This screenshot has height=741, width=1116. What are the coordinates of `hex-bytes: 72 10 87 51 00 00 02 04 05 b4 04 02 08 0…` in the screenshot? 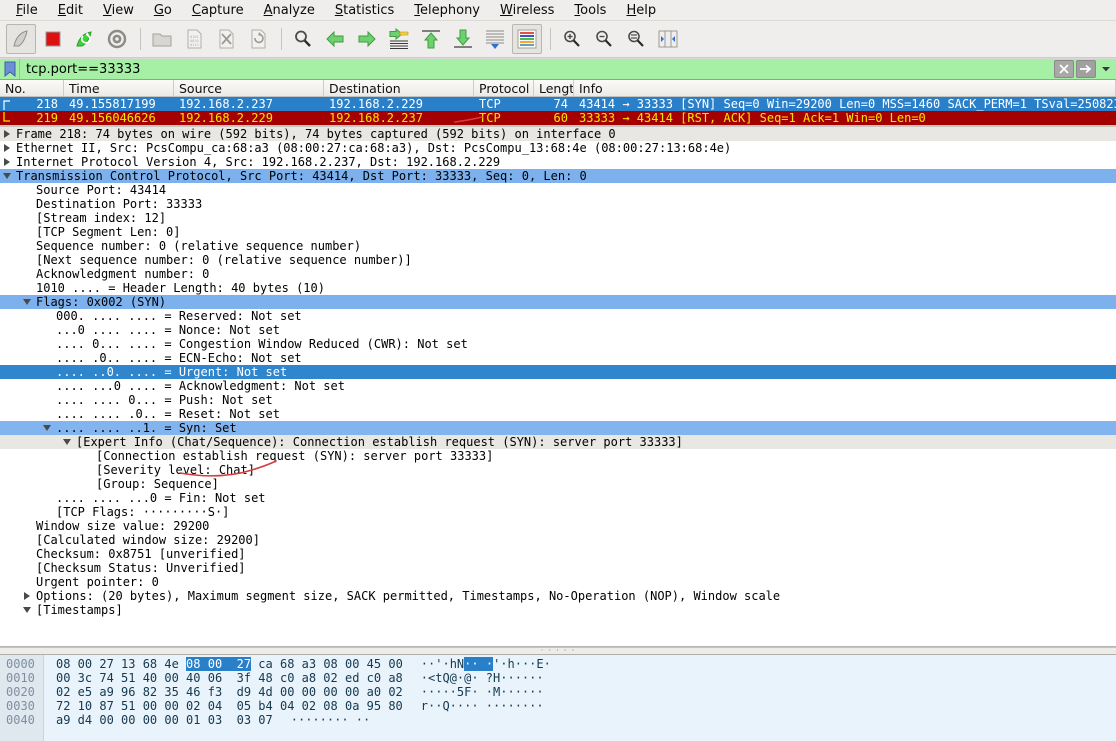 It's located at (229, 706).